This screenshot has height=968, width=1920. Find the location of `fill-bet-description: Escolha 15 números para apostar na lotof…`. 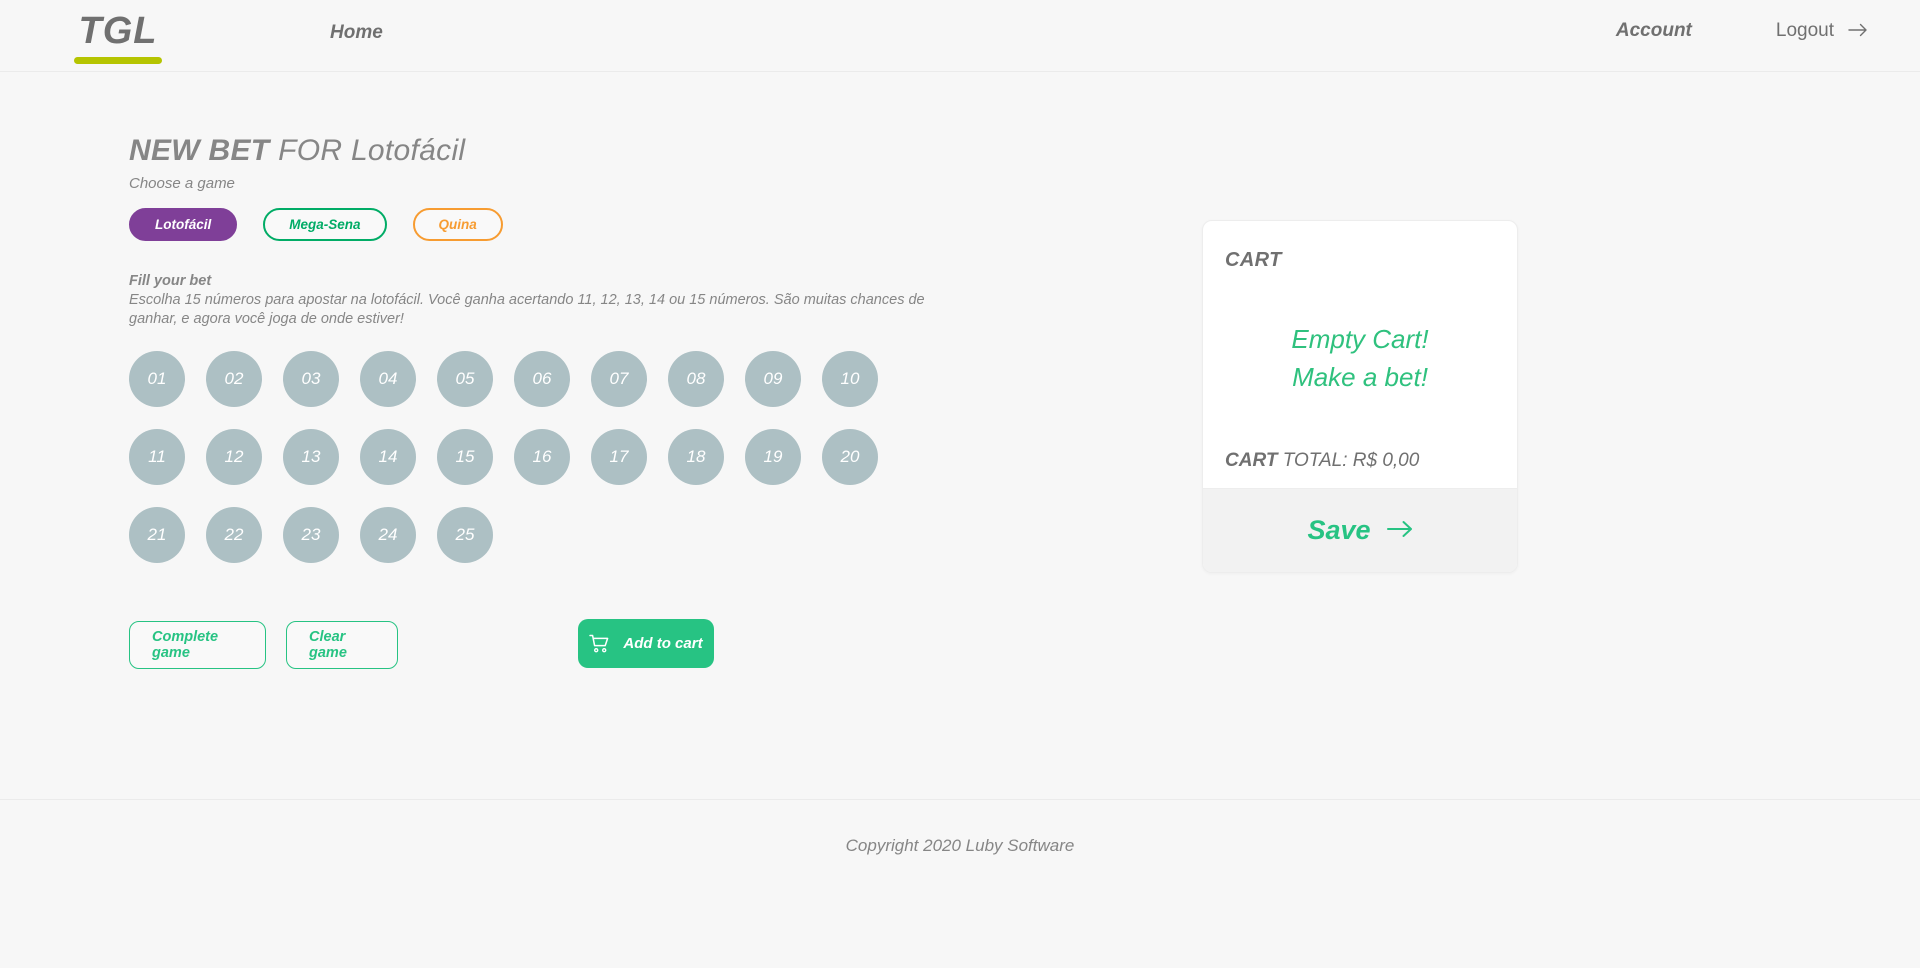

fill-bet-description: Escolha 15 números para apostar na lotof… is located at coordinates (527, 309).